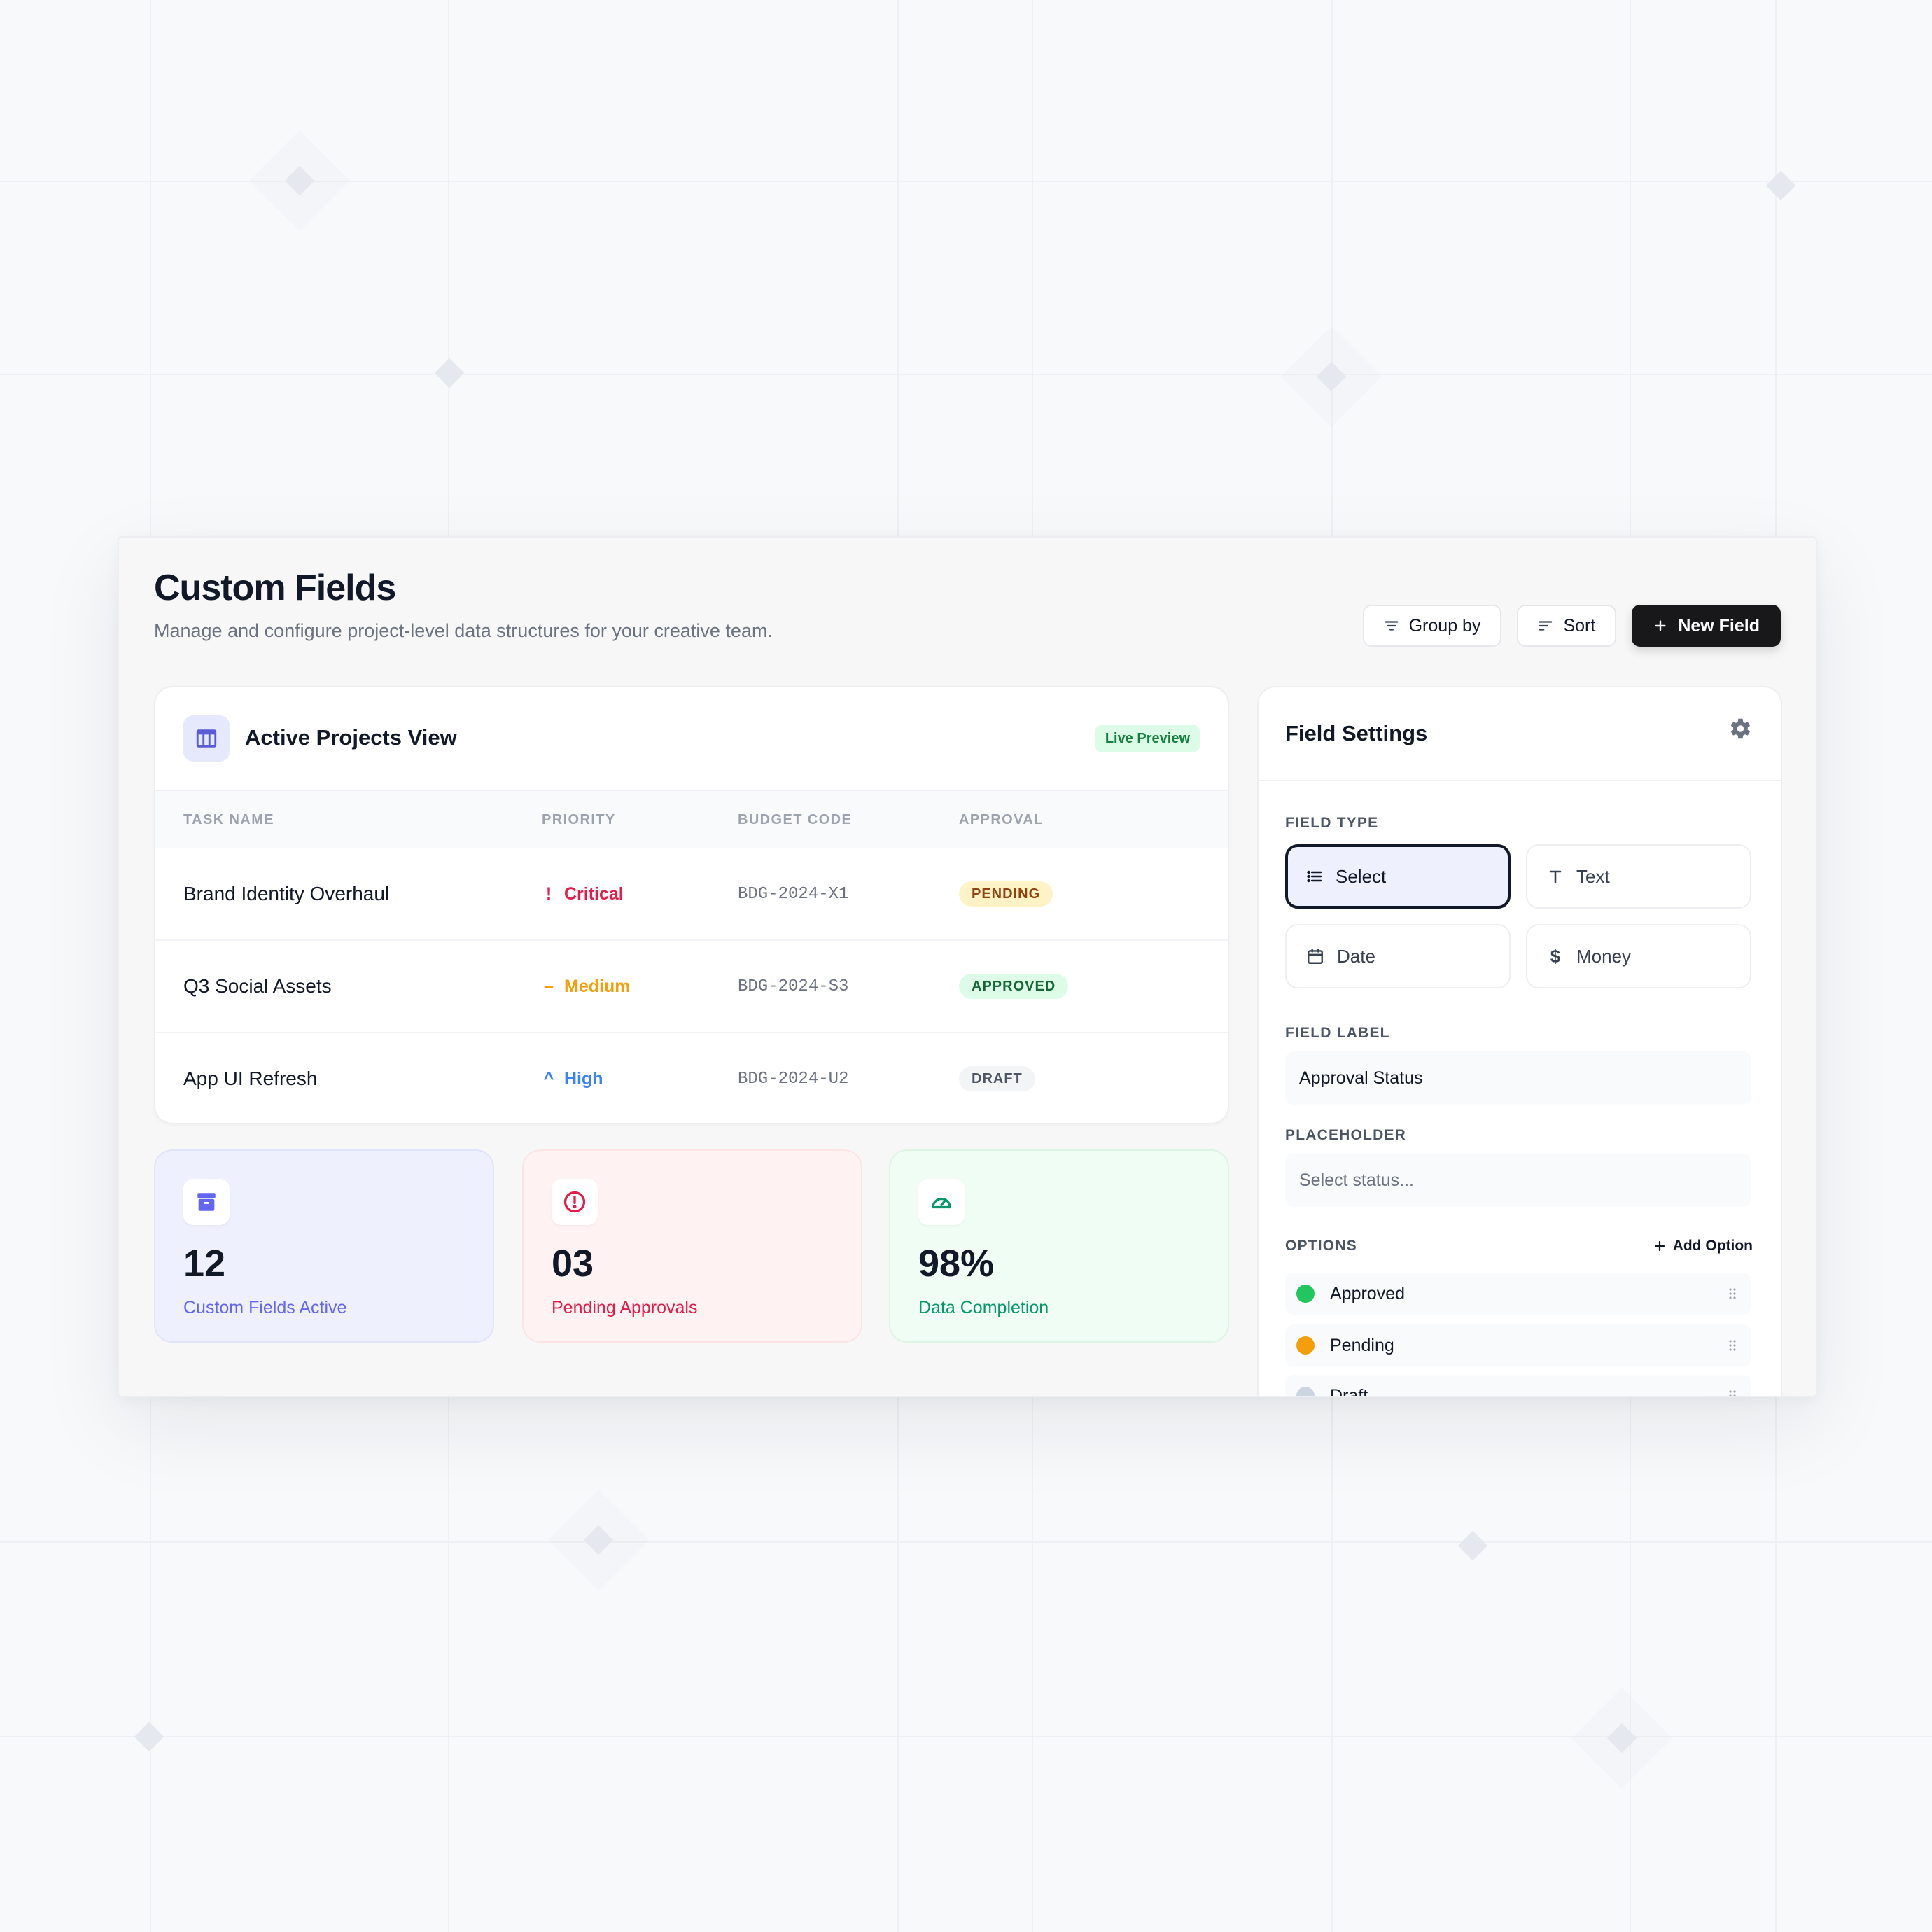 This screenshot has height=1932, width=1932. I want to click on stat-card-custom-fields: 12 Custom Fields Active, so click(324, 1246).